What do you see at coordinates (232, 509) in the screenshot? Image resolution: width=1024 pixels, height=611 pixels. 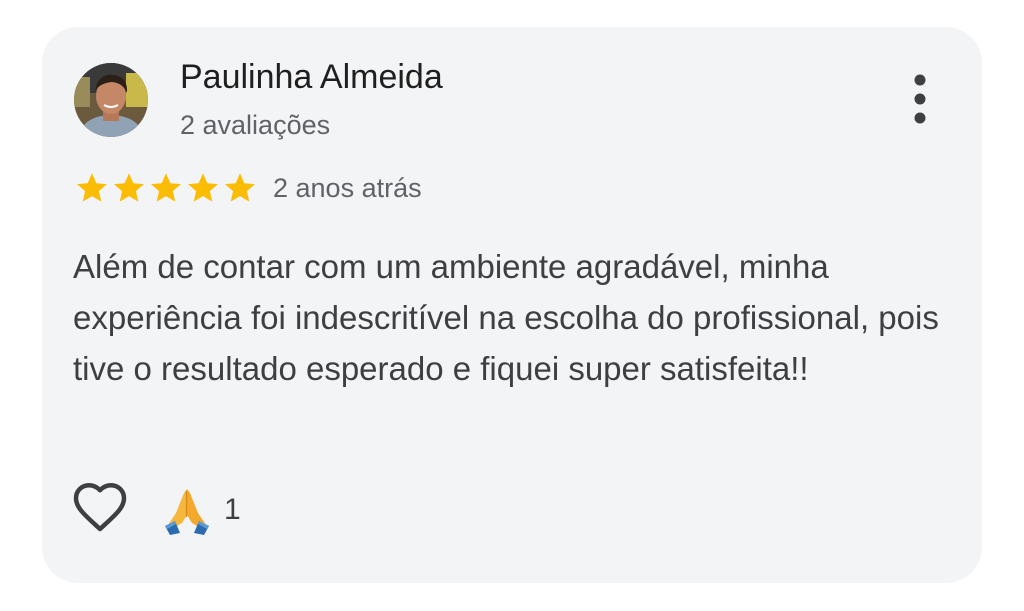 I see `reaction-count: 1` at bounding box center [232, 509].